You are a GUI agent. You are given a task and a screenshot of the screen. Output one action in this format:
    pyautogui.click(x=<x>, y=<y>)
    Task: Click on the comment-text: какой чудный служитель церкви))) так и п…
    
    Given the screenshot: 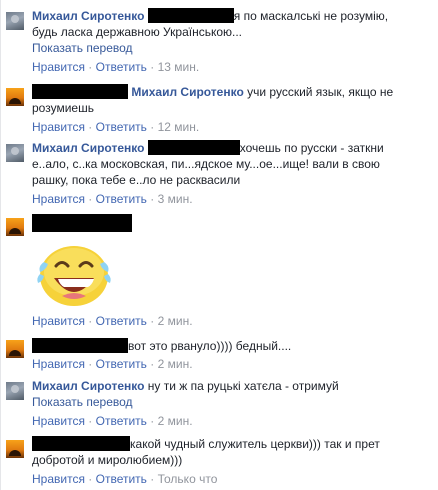 What is the action you would take?
    pyautogui.click(x=255, y=444)
    